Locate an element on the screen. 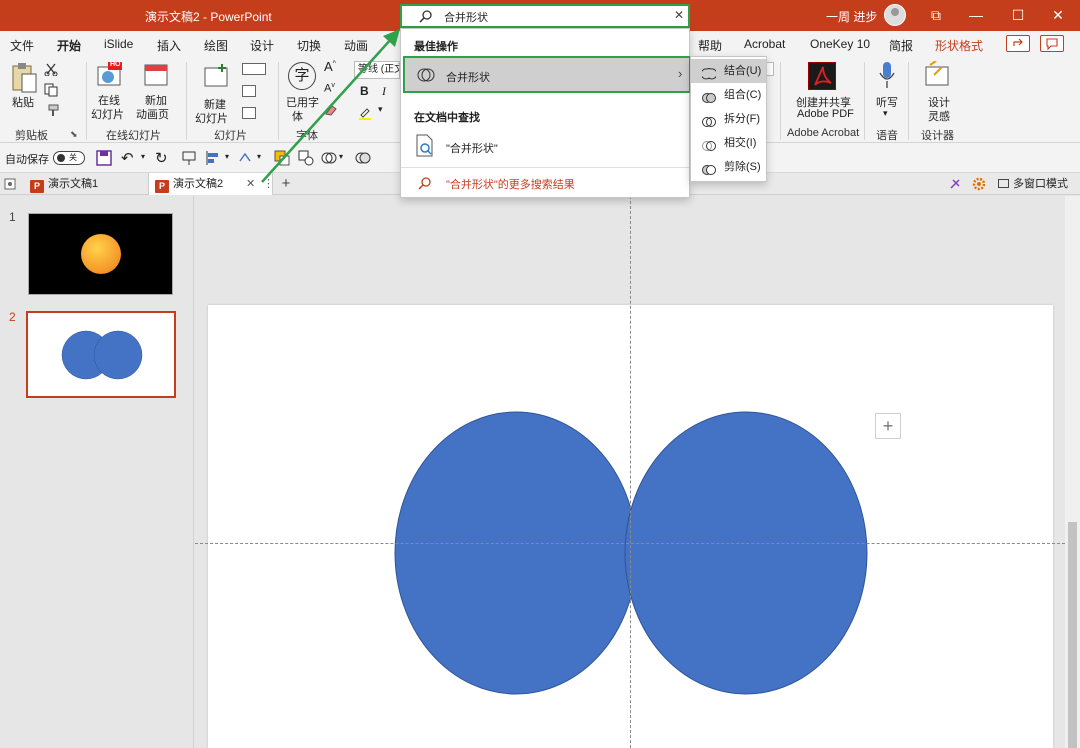 Image resolution: width=1080 pixels, height=748 pixels. tab-onekey: OneKey 10 is located at coordinates (840, 44).